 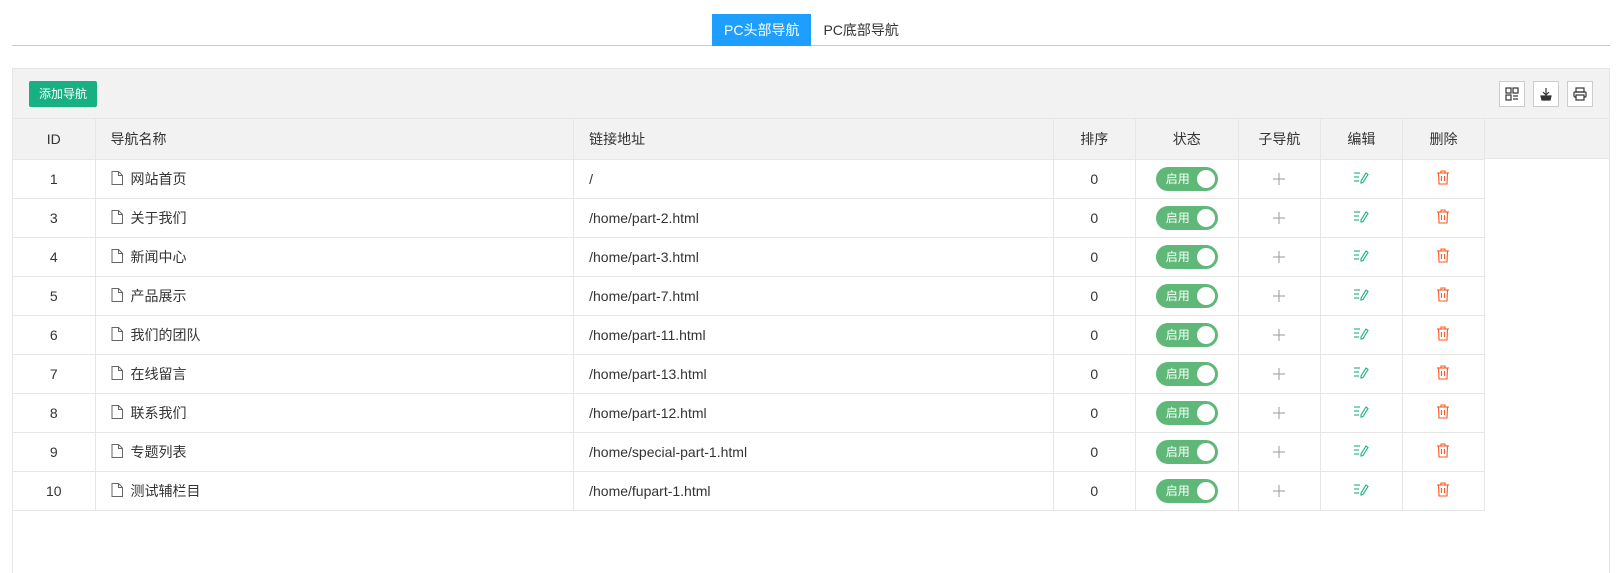 What do you see at coordinates (860, 30) in the screenshot?
I see `tab-pc-footer-nav: PC底部导航` at bounding box center [860, 30].